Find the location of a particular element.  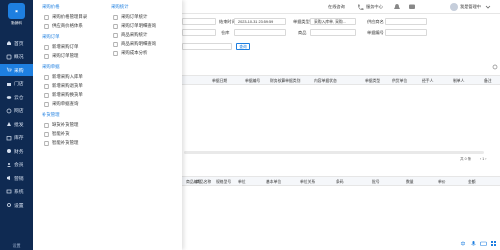

menu-item: 智能补货管理 is located at coordinates (61, 143).